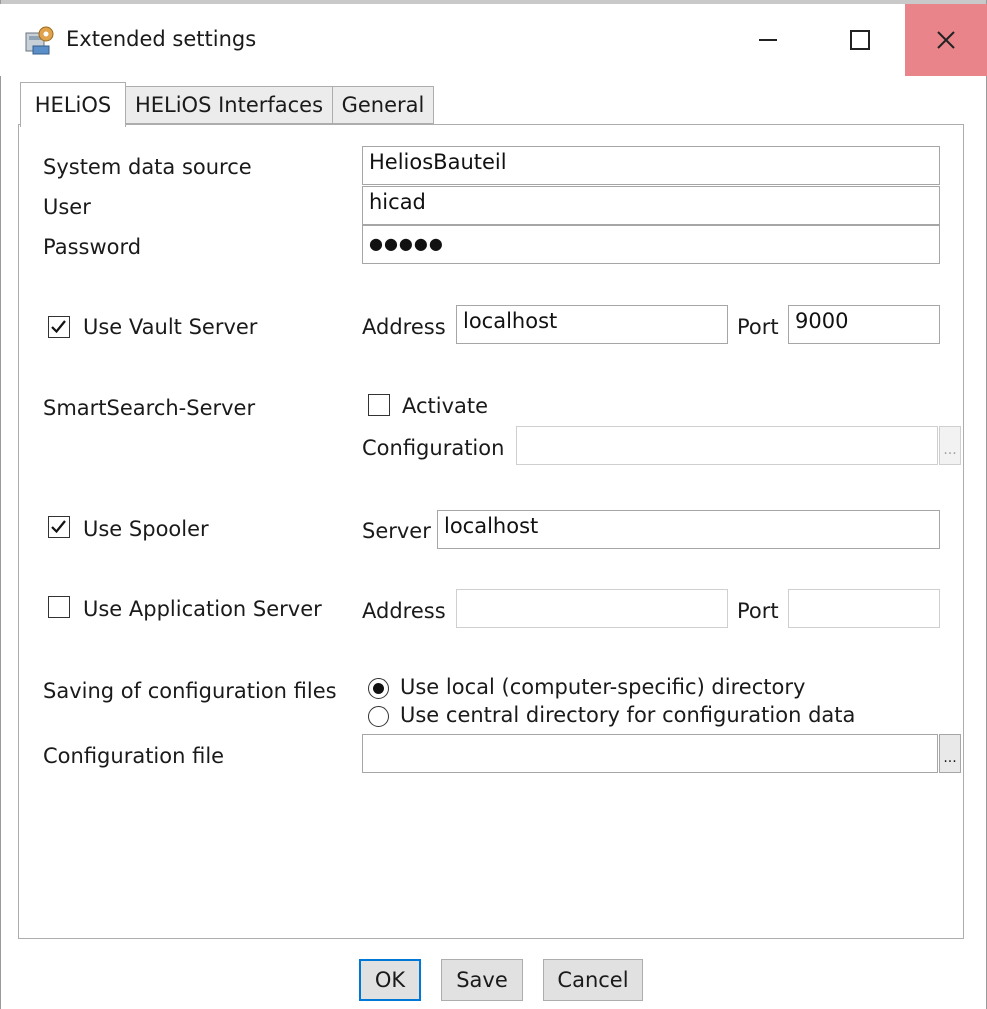  I want to click on maximize-button, so click(860, 40).